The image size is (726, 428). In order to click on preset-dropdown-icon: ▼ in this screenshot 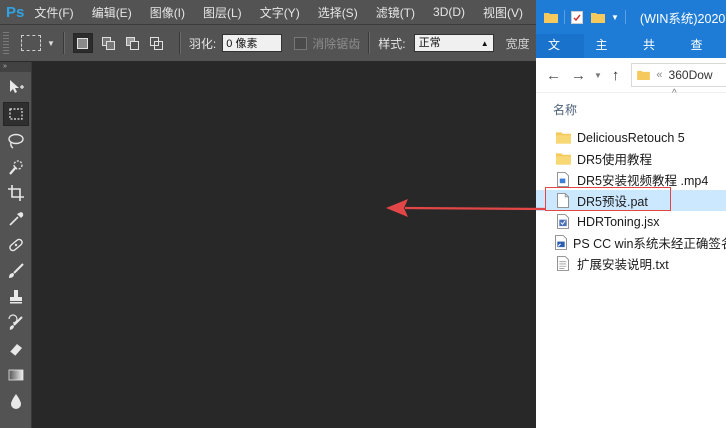, I will do `click(51, 43)`.